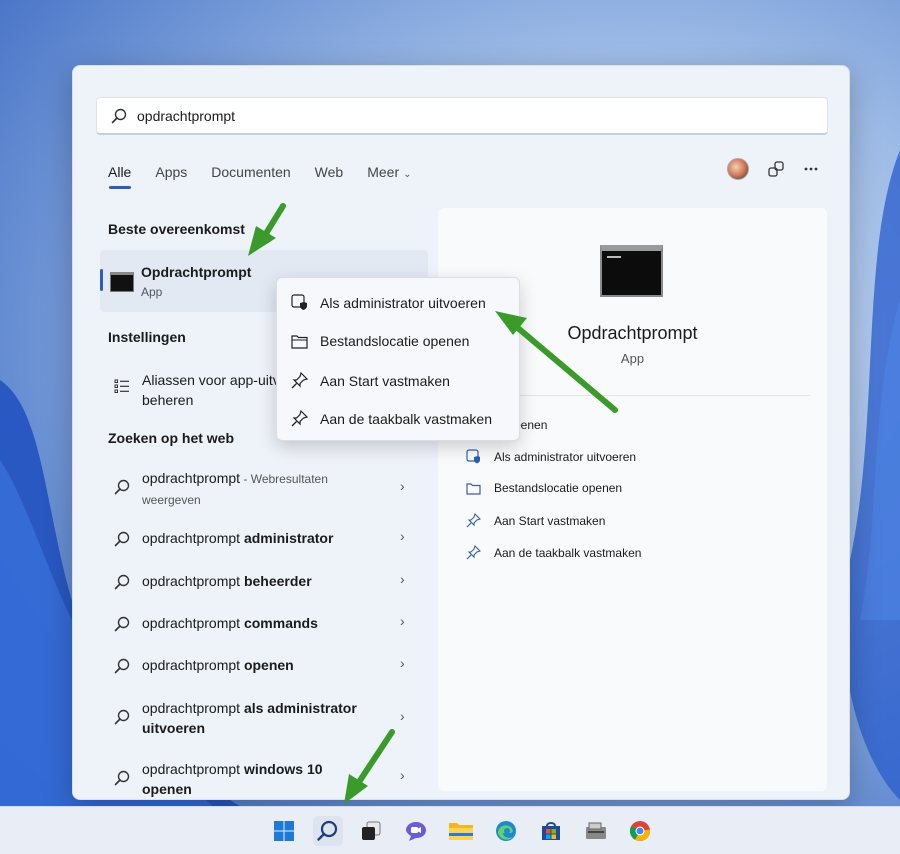  Describe the element at coordinates (640, 831) in the screenshot. I see `chrome-icon` at that location.